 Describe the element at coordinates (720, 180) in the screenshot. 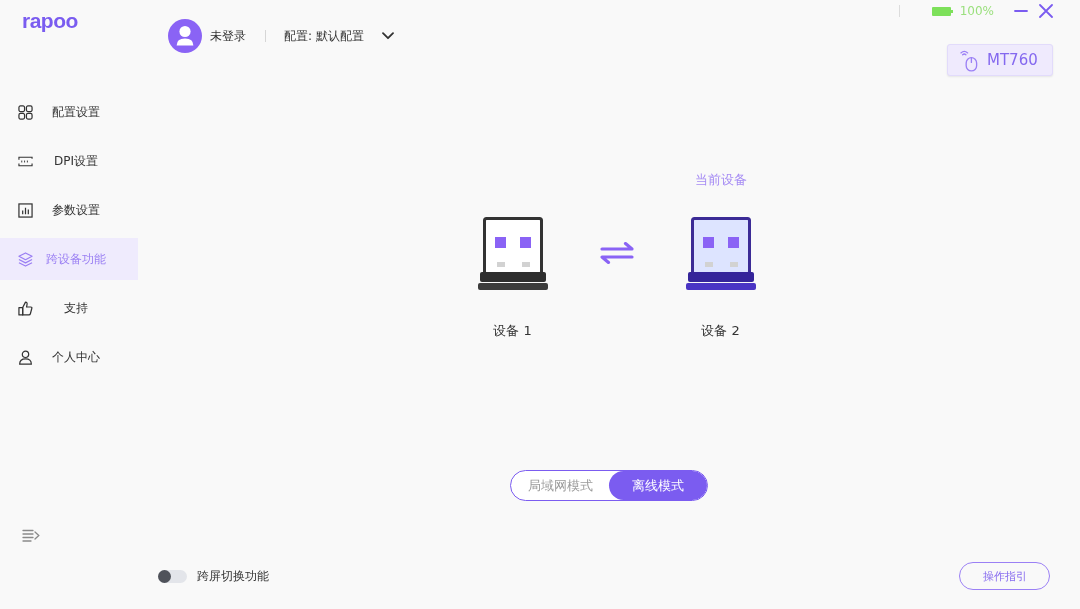

I see `current-device-label: 当前设备` at that location.